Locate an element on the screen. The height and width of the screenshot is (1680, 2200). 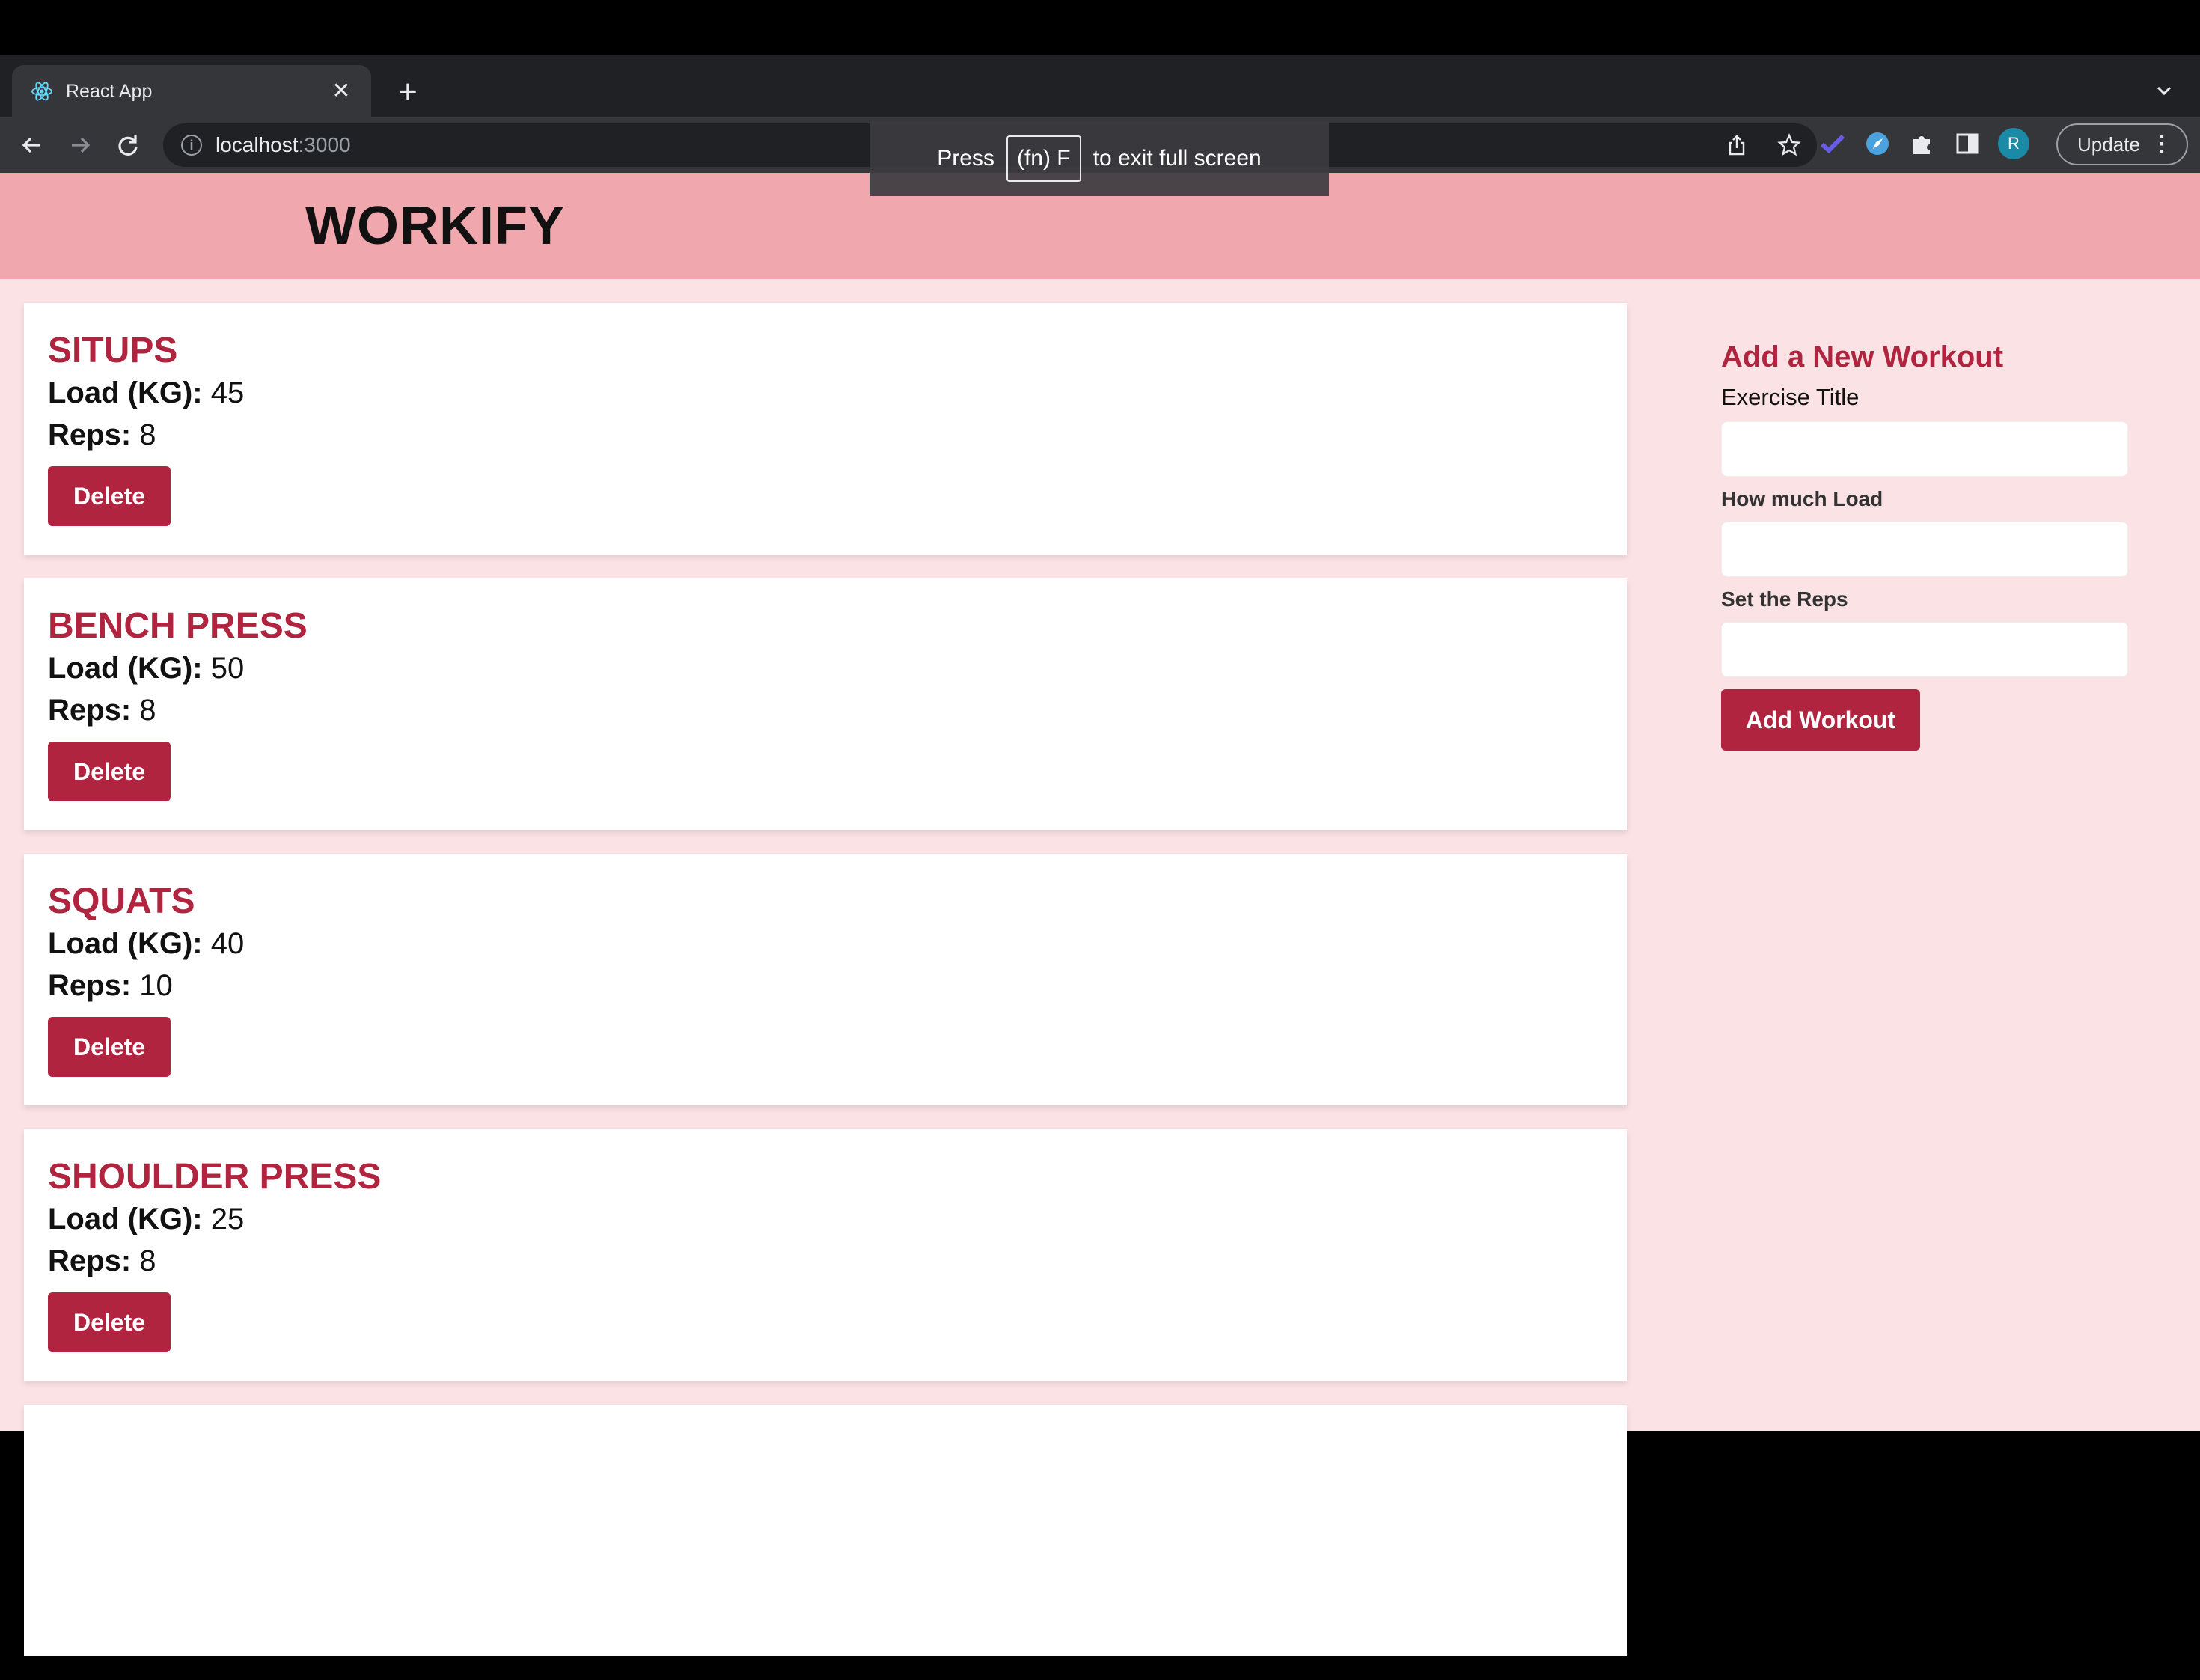
forward-arrow-icon is located at coordinates (80, 145).